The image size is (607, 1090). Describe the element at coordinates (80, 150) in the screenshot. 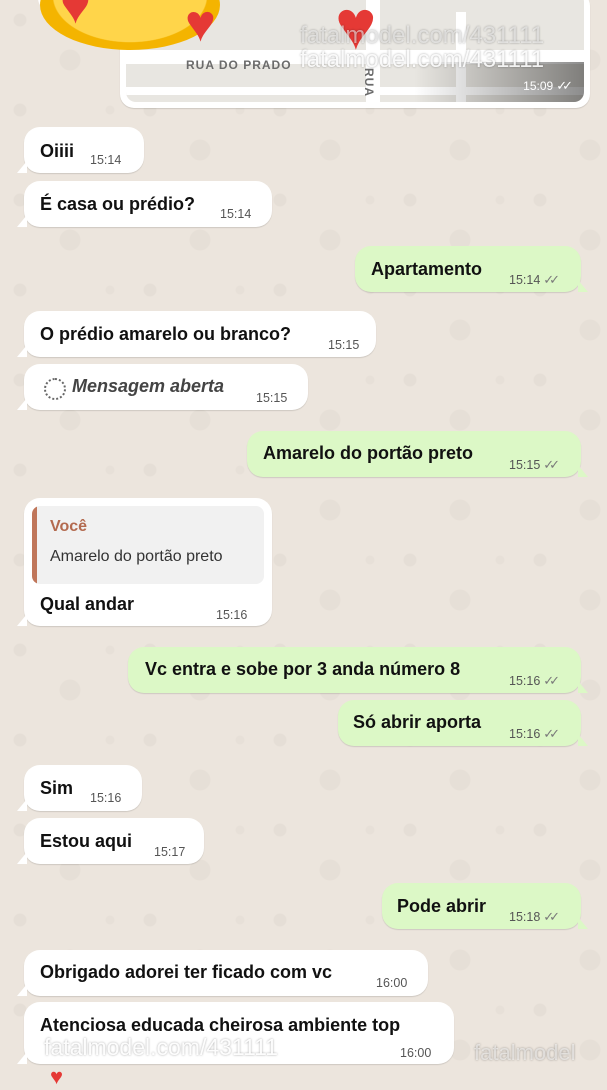

I see `message-incoming: Oiiii 15:14` at that location.